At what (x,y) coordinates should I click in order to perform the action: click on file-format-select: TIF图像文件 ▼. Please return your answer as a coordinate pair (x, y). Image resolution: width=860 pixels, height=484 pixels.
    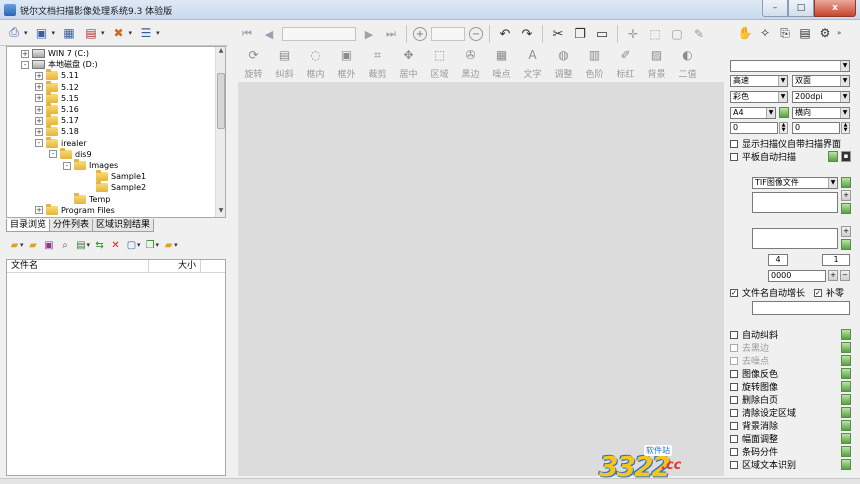
    Looking at the image, I should click on (795, 183).